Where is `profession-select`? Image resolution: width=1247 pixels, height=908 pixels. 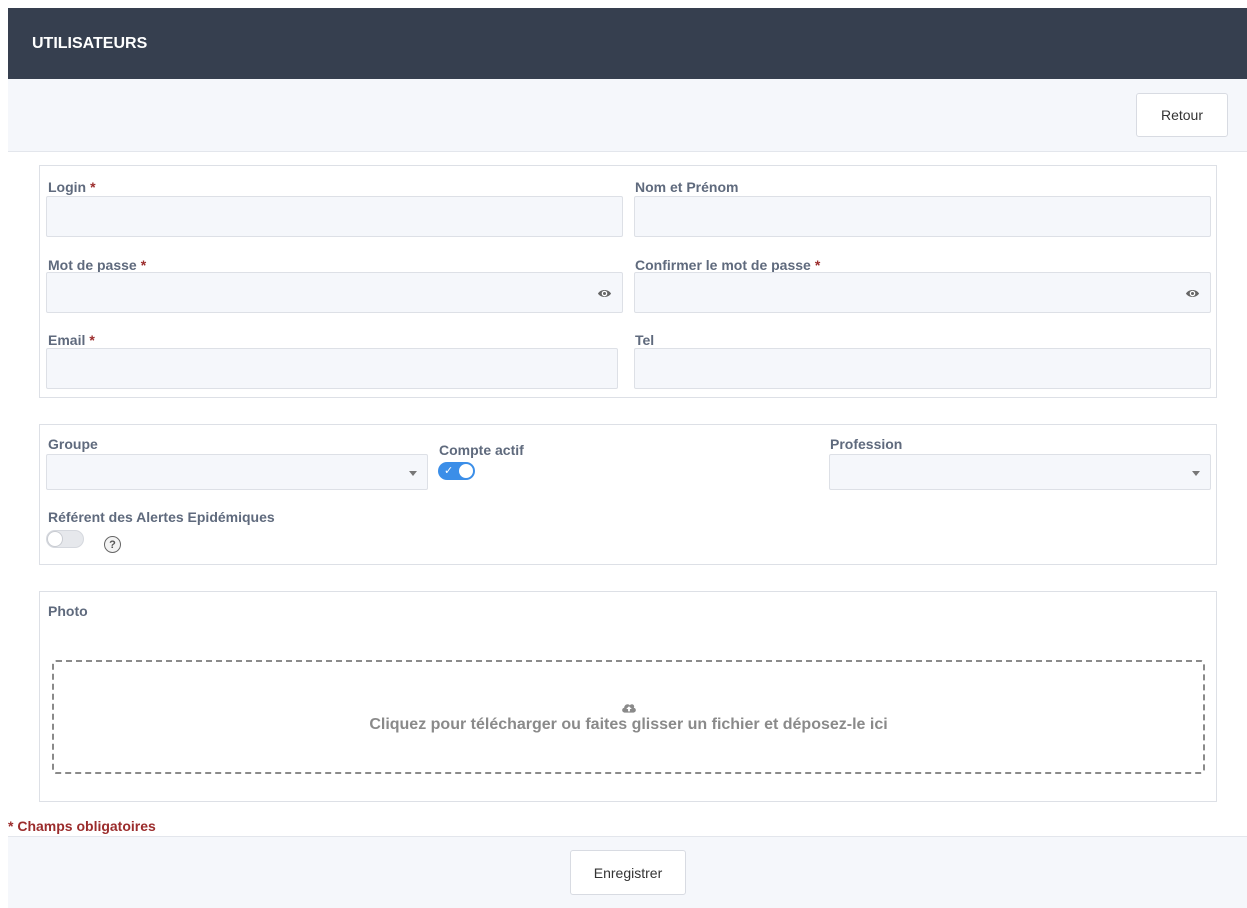 profession-select is located at coordinates (1020, 472).